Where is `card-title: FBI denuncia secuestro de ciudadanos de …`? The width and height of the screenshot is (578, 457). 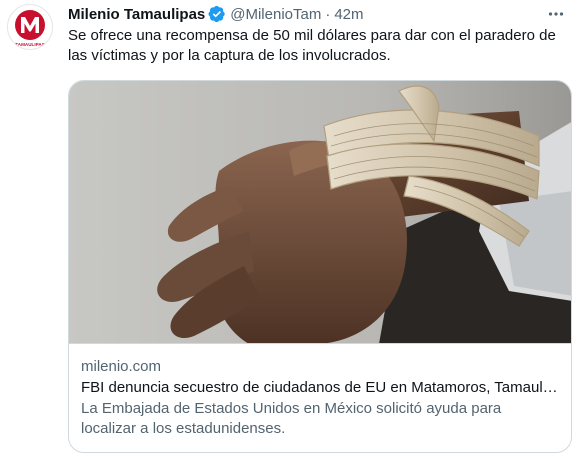 card-title: FBI denuncia secuestro de ciudadanos de … is located at coordinates (320, 388).